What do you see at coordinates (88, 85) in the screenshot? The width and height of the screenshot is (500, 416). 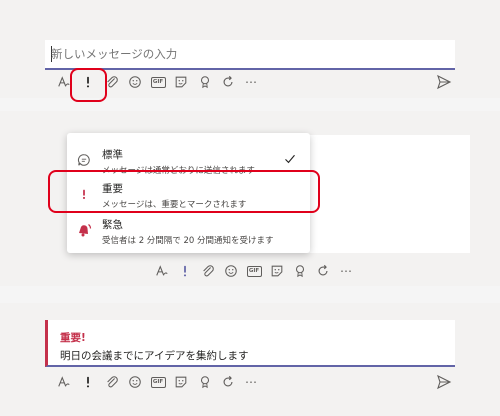 I see `highlight-important-button` at bounding box center [88, 85].